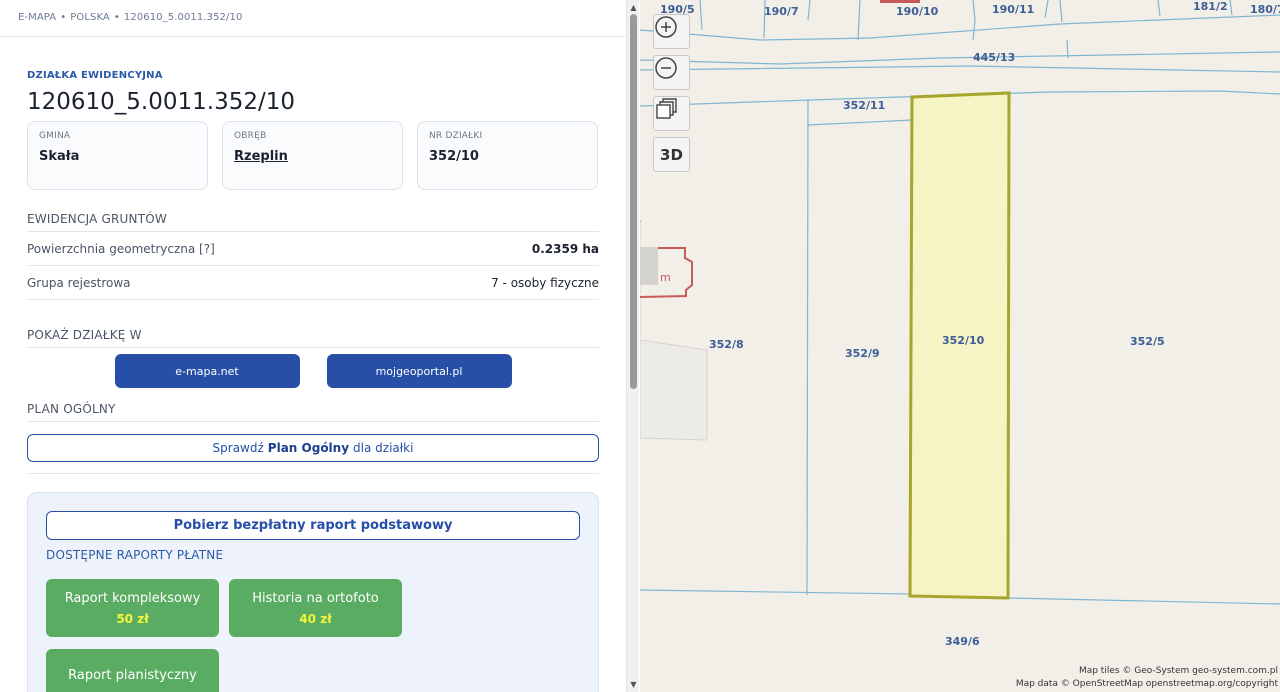 The width and height of the screenshot is (1280, 692). I want to click on 3d-view-button: 3D, so click(671, 154).